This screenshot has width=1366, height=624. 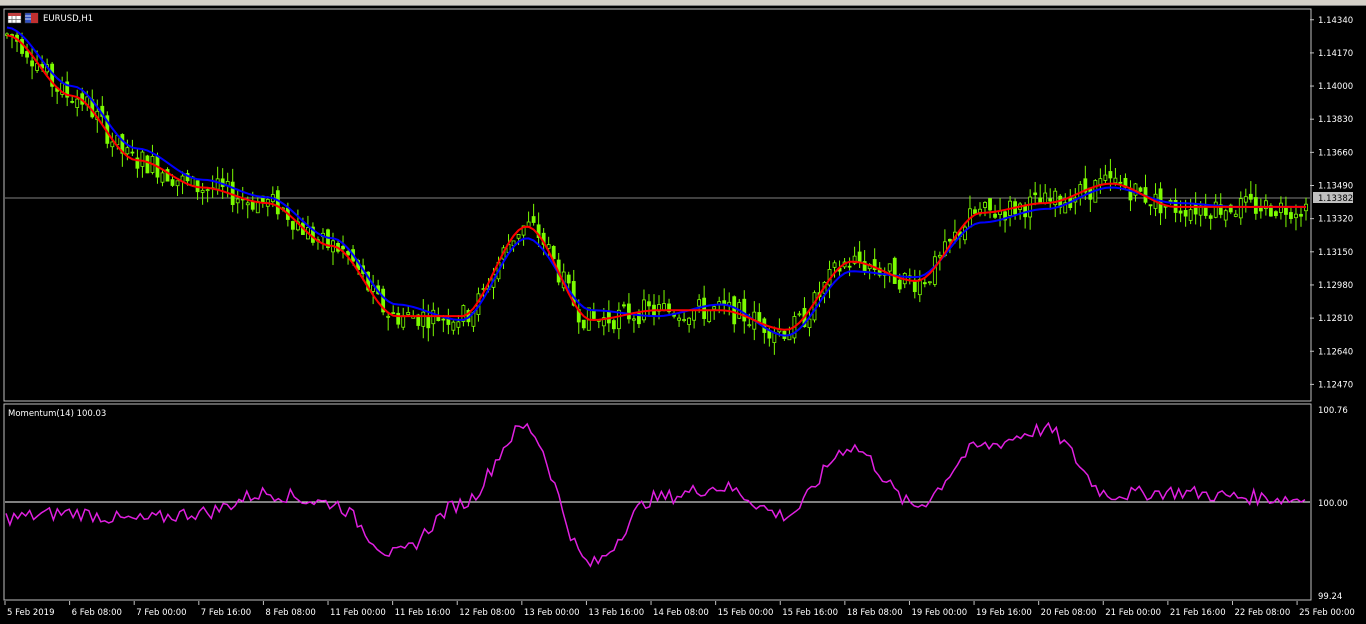 I want to click on indicator-axis: 100.76 100.00 99.24, so click(x=1333, y=504).